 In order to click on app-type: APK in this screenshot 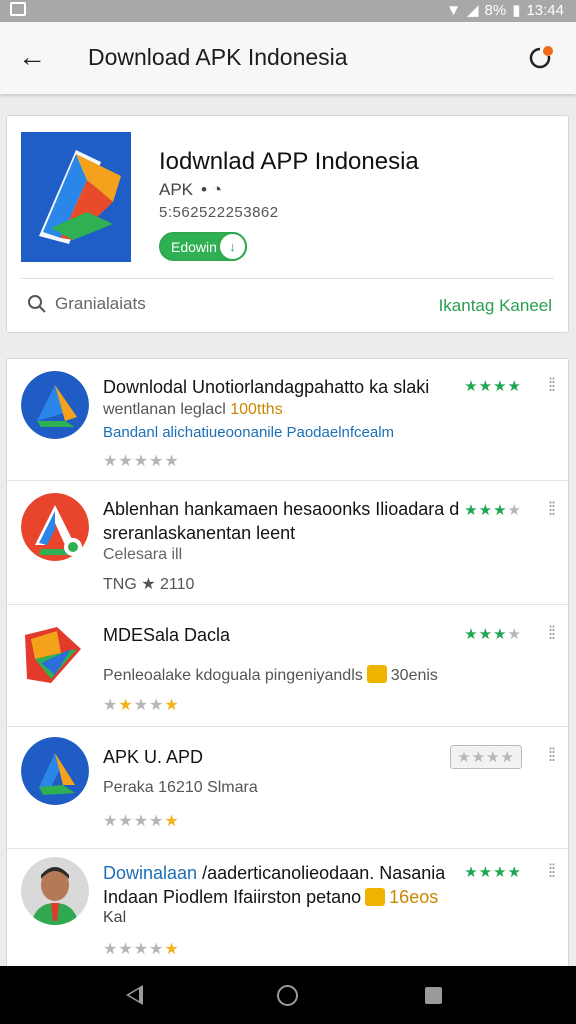, I will do `click(176, 189)`.